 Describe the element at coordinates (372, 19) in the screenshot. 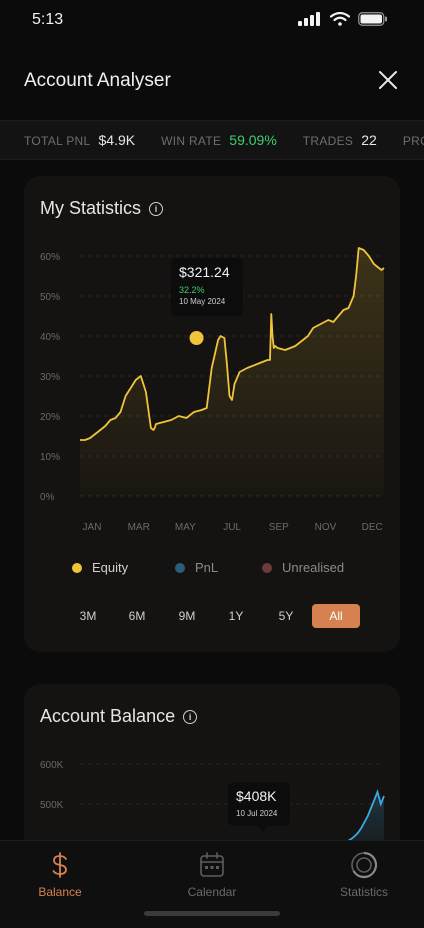

I see `battery-icon` at that location.